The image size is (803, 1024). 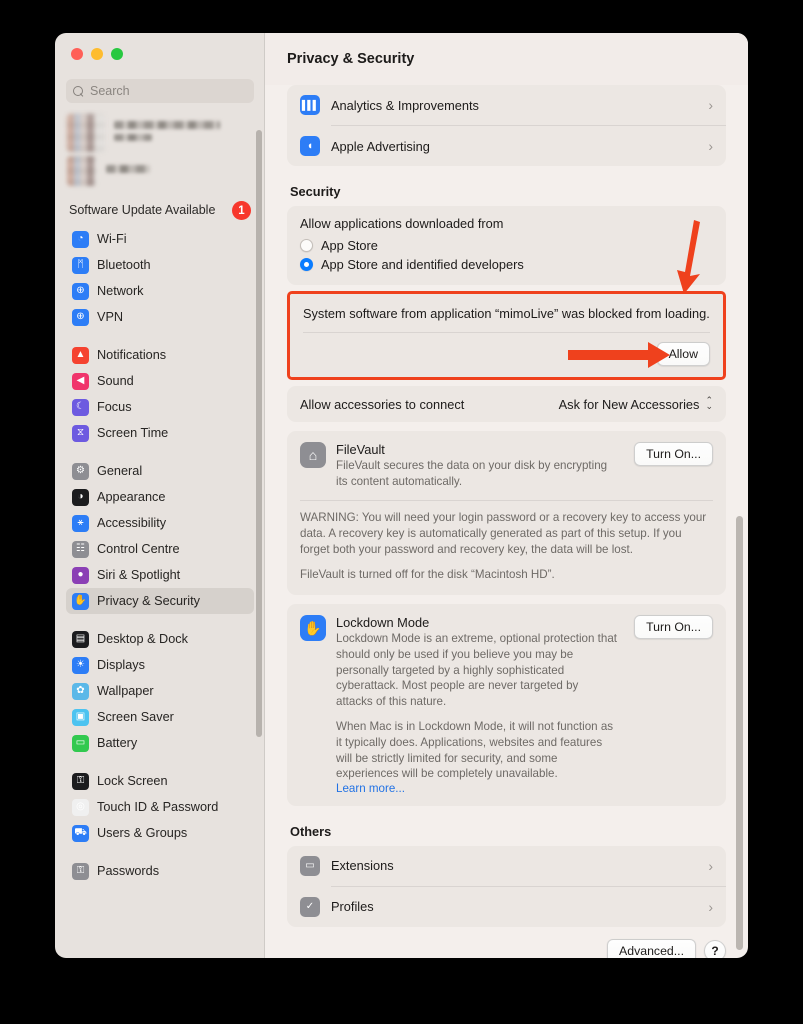 I want to click on secondary-account-row, so click(x=160, y=171).